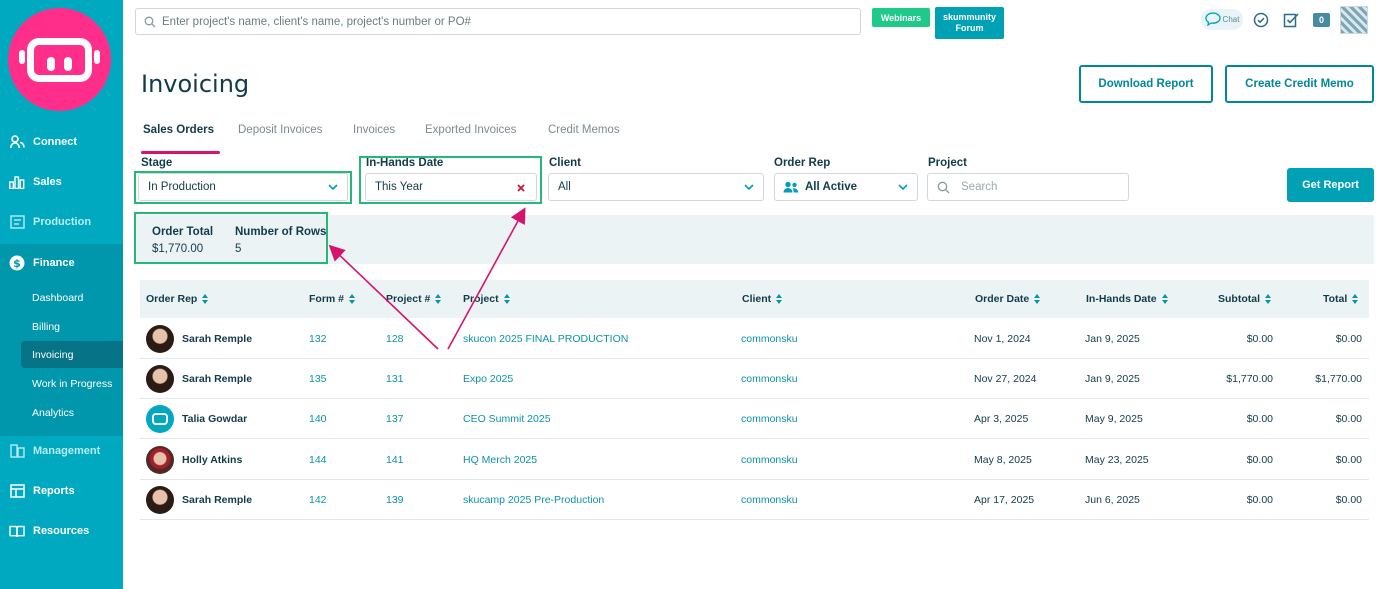  I want to click on form-number-link: 132, so click(318, 339).